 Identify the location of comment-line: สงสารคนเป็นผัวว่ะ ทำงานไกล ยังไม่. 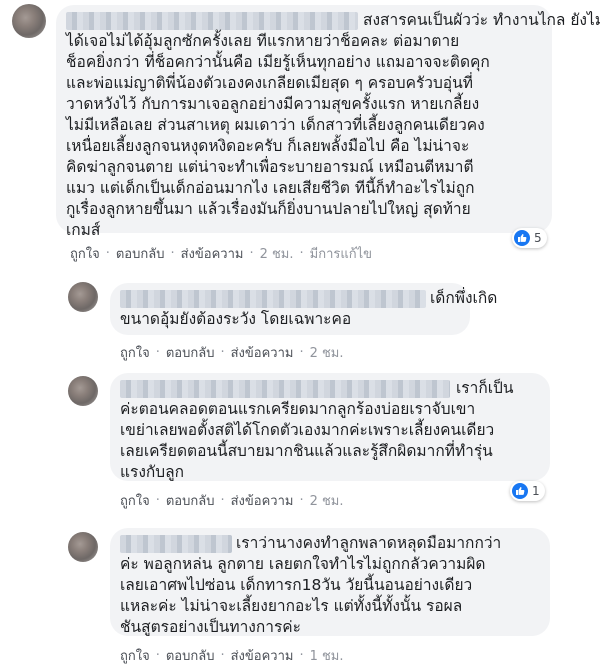
(481, 20).